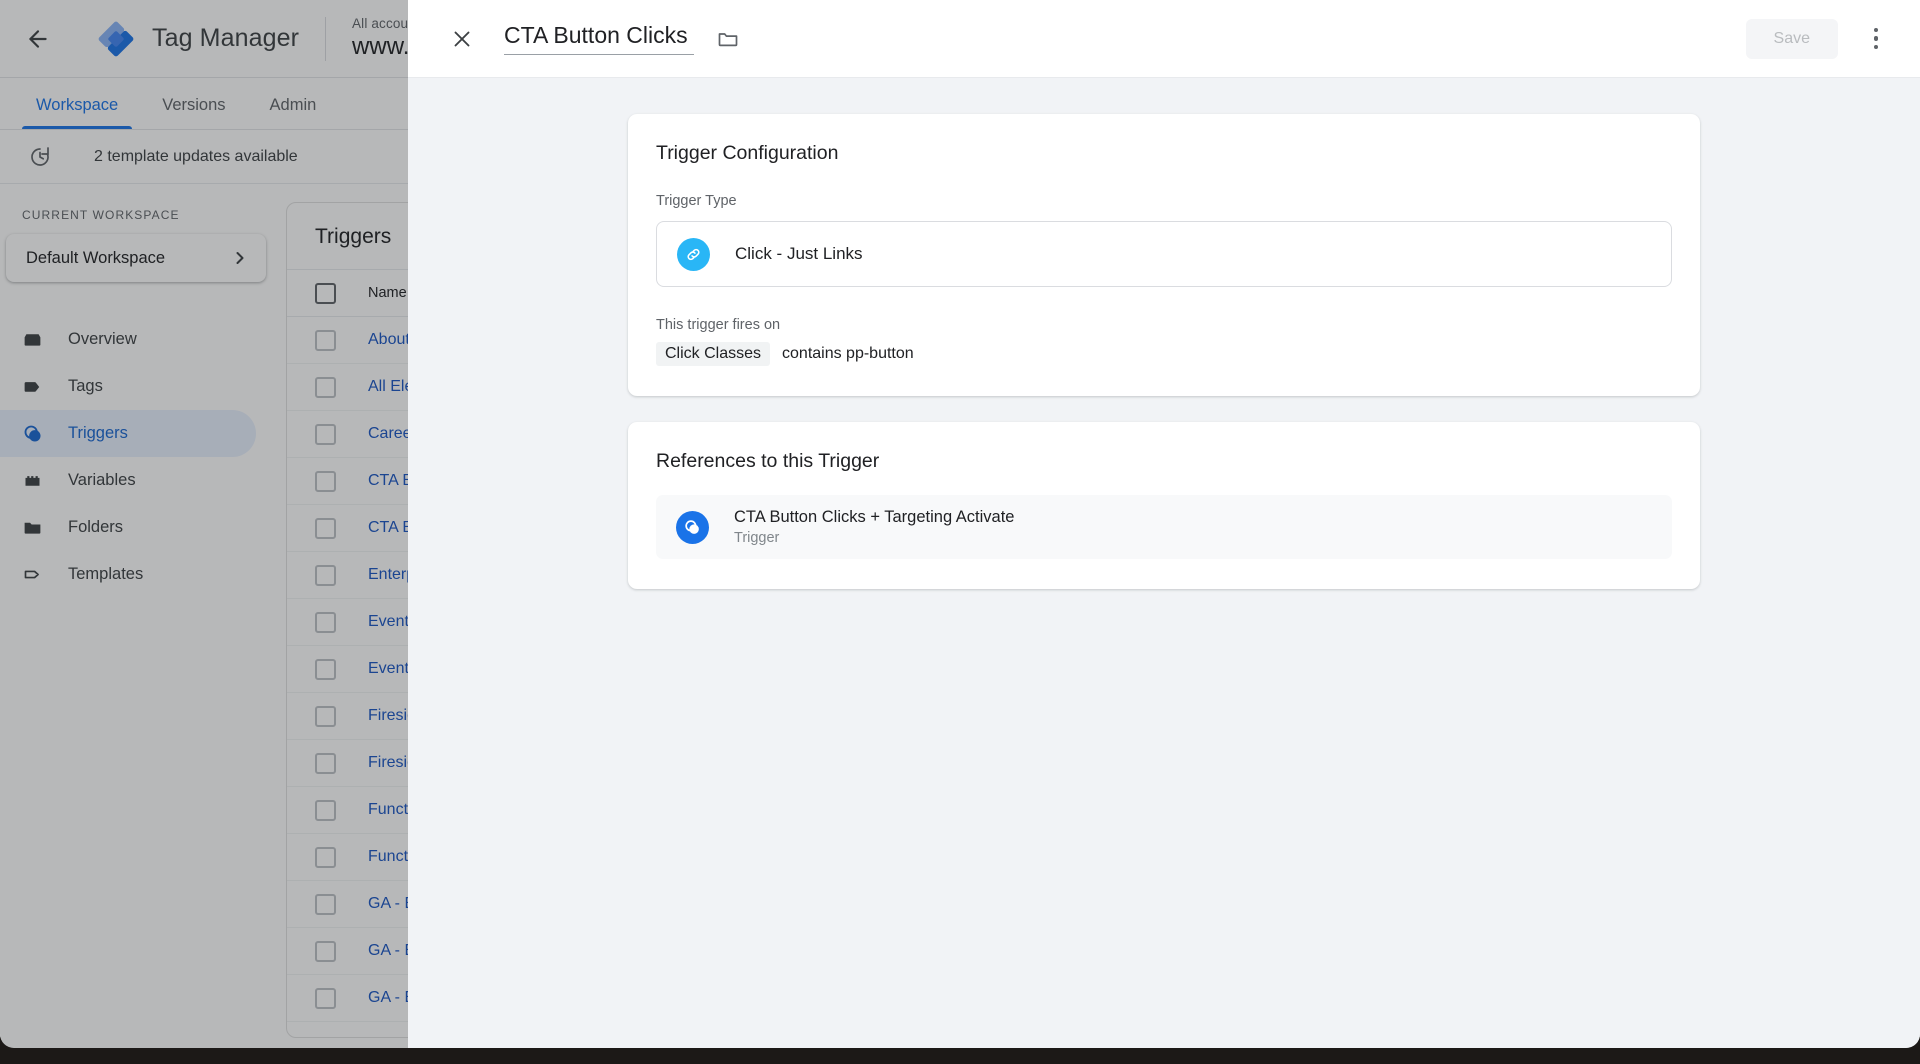 The image size is (1920, 1064). Describe the element at coordinates (462, 39) in the screenshot. I see `close-icon` at that location.